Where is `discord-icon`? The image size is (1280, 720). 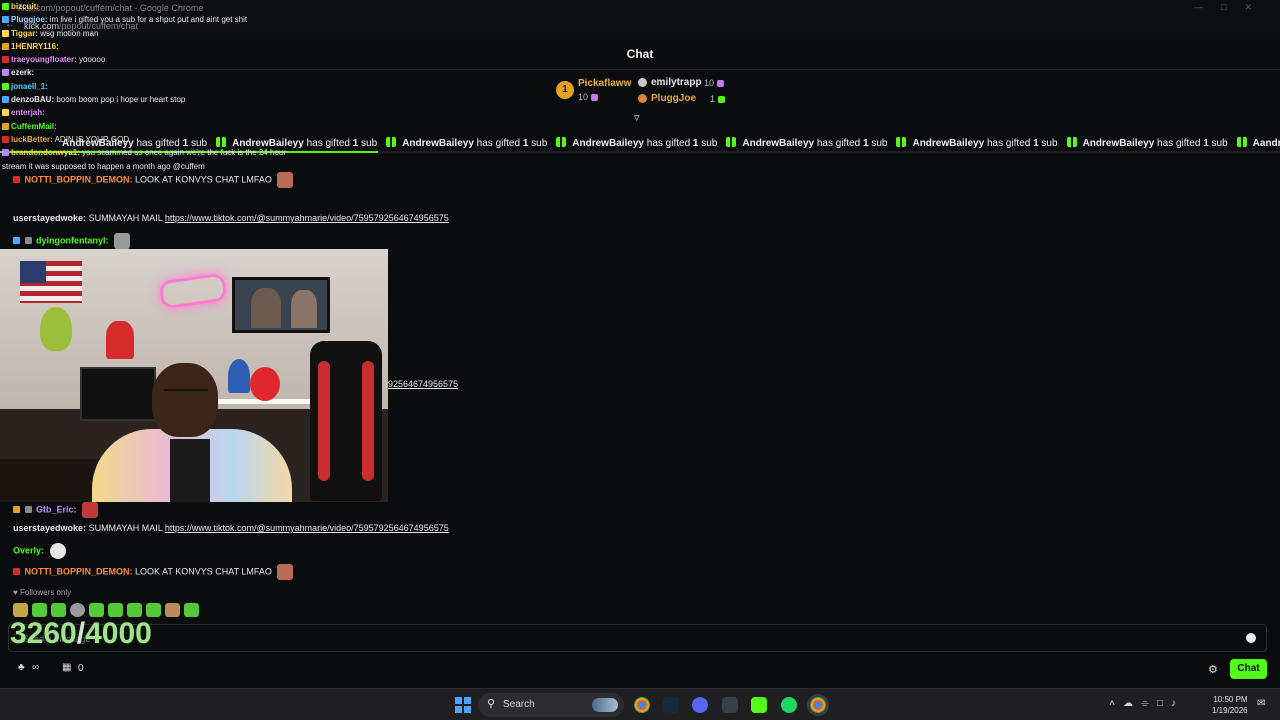 discord-icon is located at coordinates (700, 705).